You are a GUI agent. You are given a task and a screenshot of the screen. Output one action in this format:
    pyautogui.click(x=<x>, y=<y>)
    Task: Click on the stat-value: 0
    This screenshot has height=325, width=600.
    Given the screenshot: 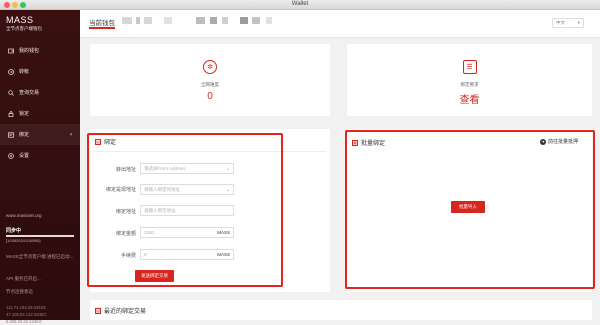 What is the action you would take?
    pyautogui.click(x=210, y=96)
    